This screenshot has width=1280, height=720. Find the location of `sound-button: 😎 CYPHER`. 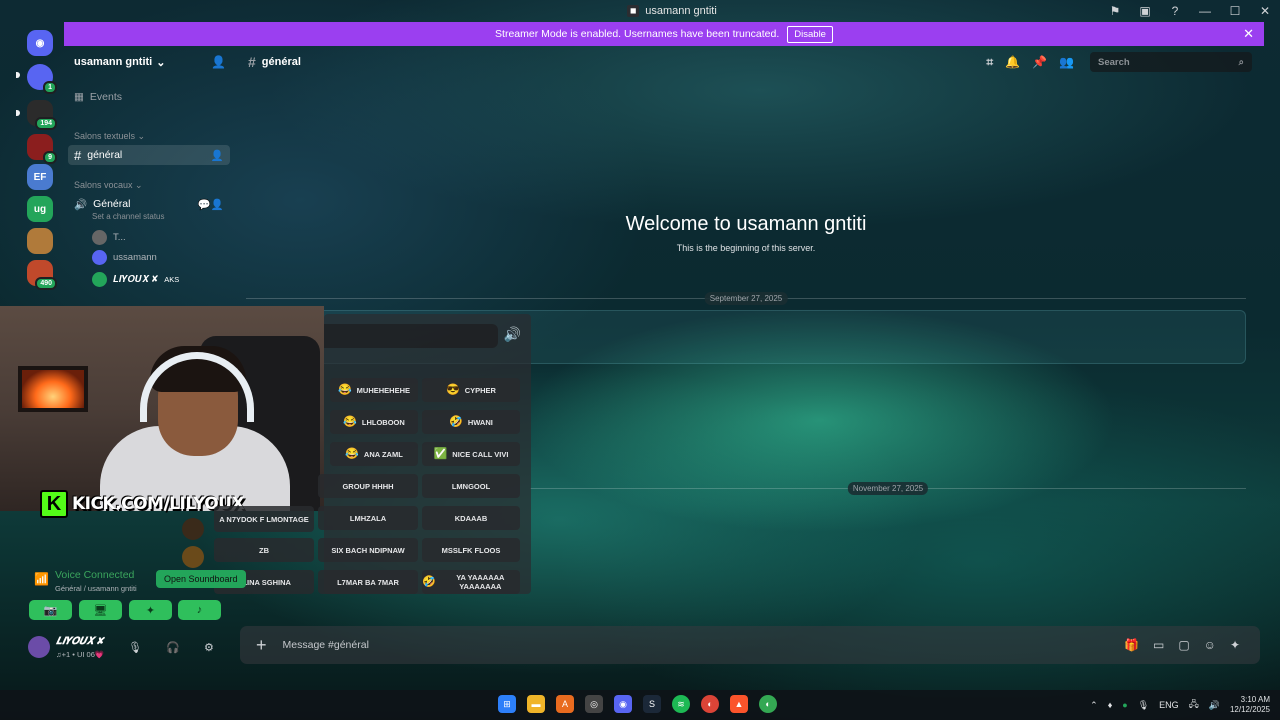

sound-button: 😎 CYPHER is located at coordinates (471, 390).